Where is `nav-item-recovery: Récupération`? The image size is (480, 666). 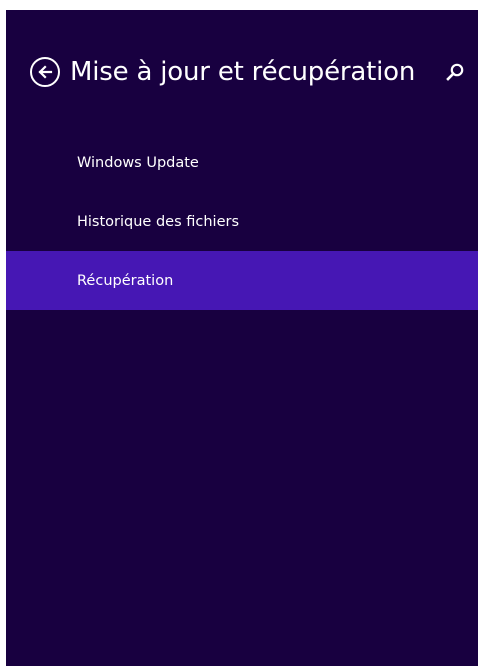
nav-item-recovery: Récupération is located at coordinates (242, 280).